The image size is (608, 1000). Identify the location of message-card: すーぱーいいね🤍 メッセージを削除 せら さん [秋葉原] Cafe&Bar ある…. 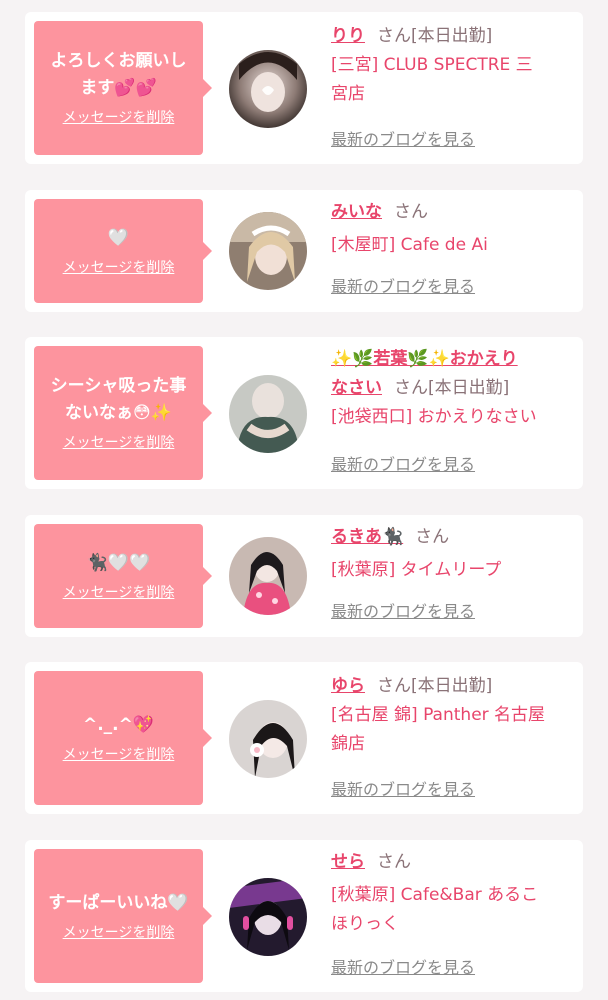
(304, 916).